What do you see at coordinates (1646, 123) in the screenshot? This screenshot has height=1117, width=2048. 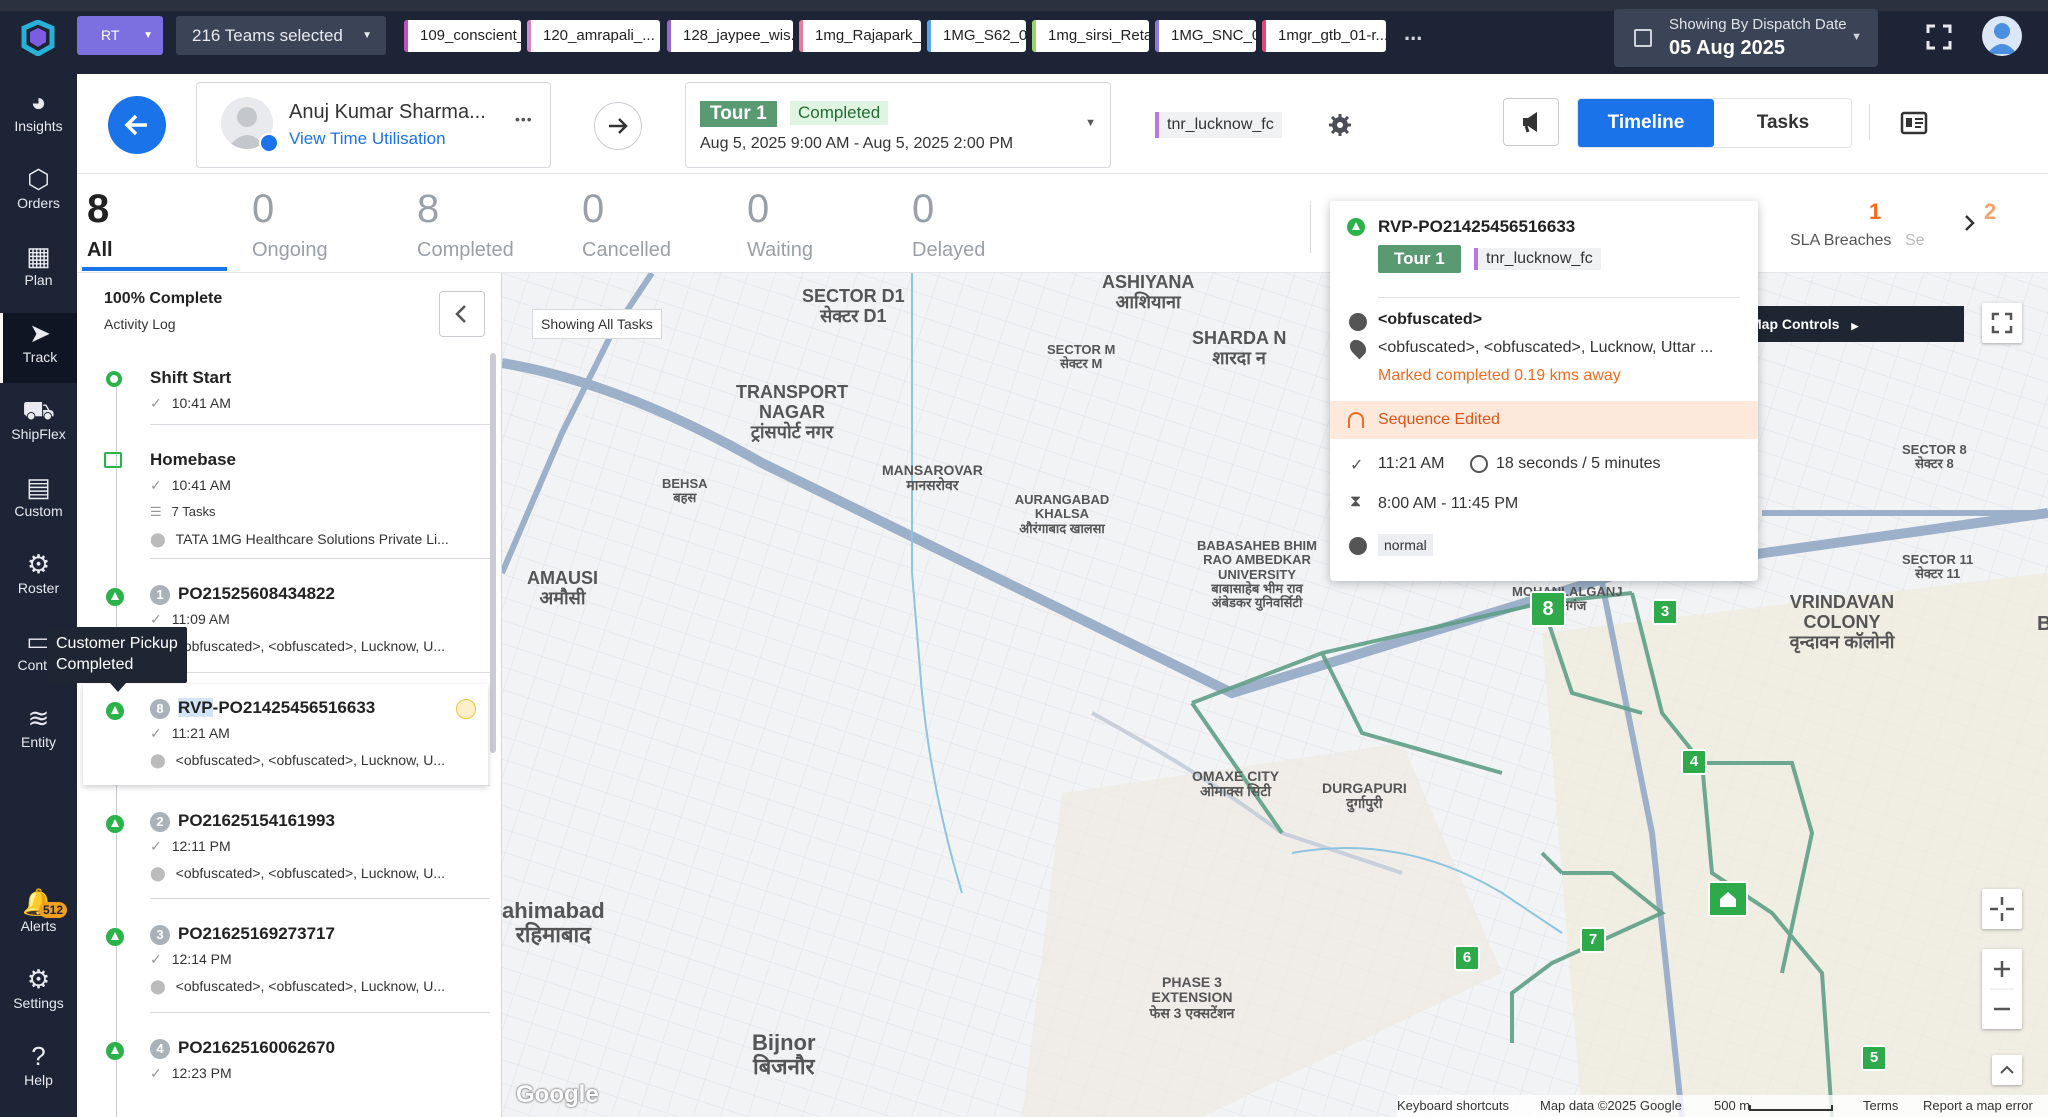 I see `timeline-tab: Timeline` at bounding box center [1646, 123].